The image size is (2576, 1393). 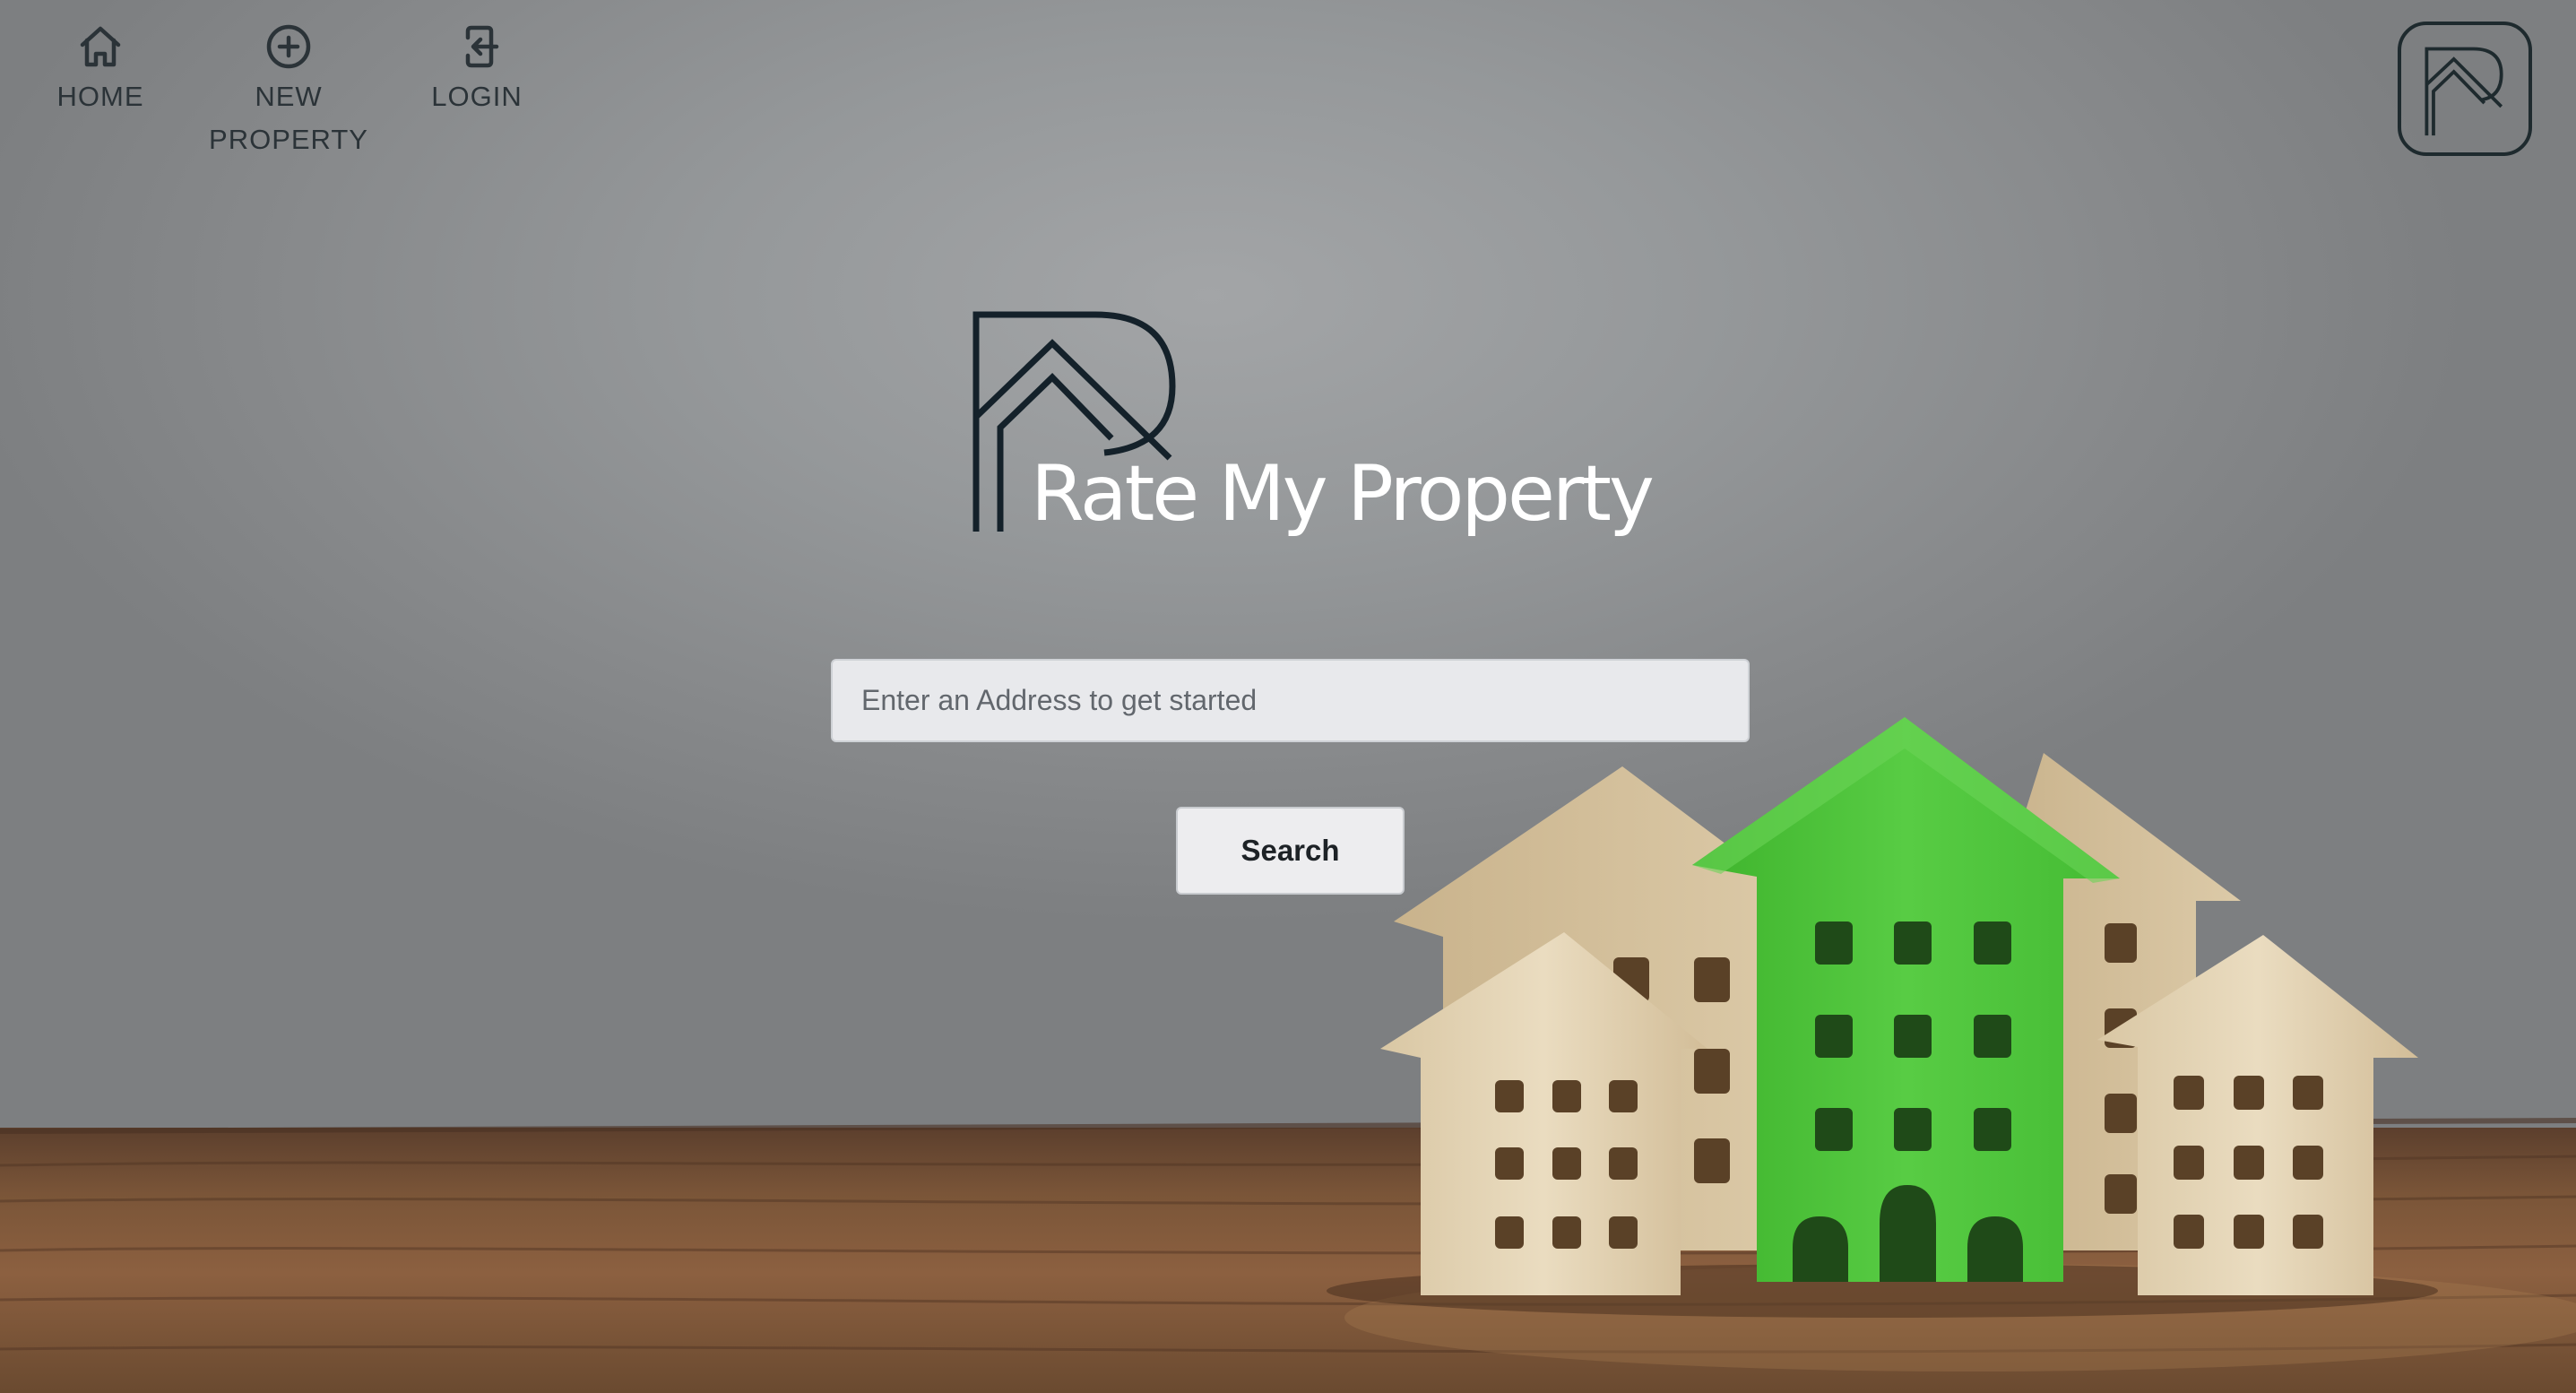 I want to click on login-icon, so click(x=482, y=46).